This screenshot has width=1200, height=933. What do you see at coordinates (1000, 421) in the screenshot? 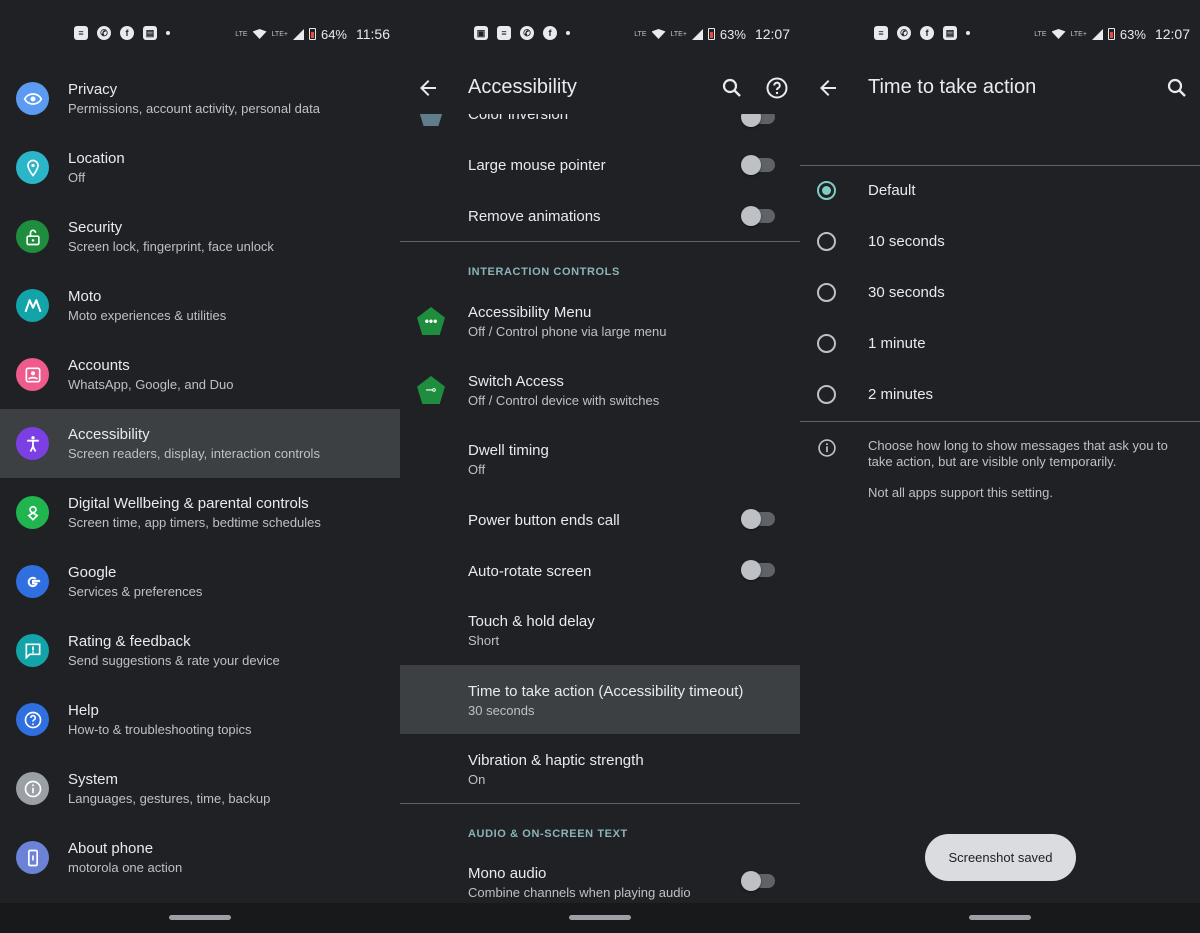
I see `options-divider` at bounding box center [1000, 421].